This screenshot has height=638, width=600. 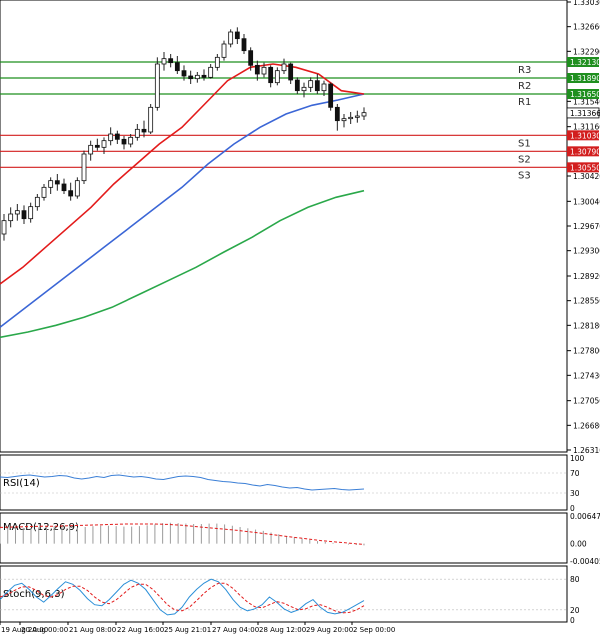 What do you see at coordinates (572, 620) in the screenshot?
I see `stoch-tick-label: 0` at bounding box center [572, 620].